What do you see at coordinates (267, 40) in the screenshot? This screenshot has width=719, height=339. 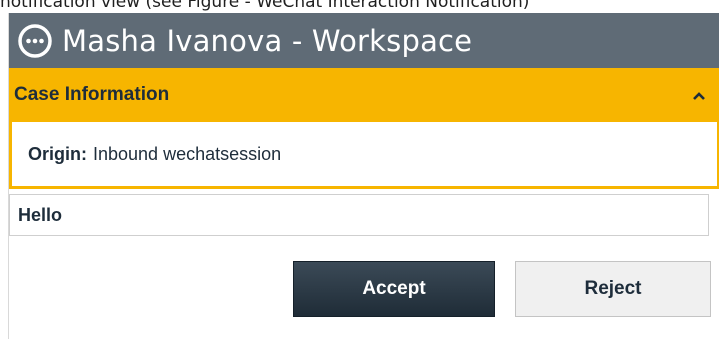 I see `window-title: Masha Ivanova - Workspace` at bounding box center [267, 40].